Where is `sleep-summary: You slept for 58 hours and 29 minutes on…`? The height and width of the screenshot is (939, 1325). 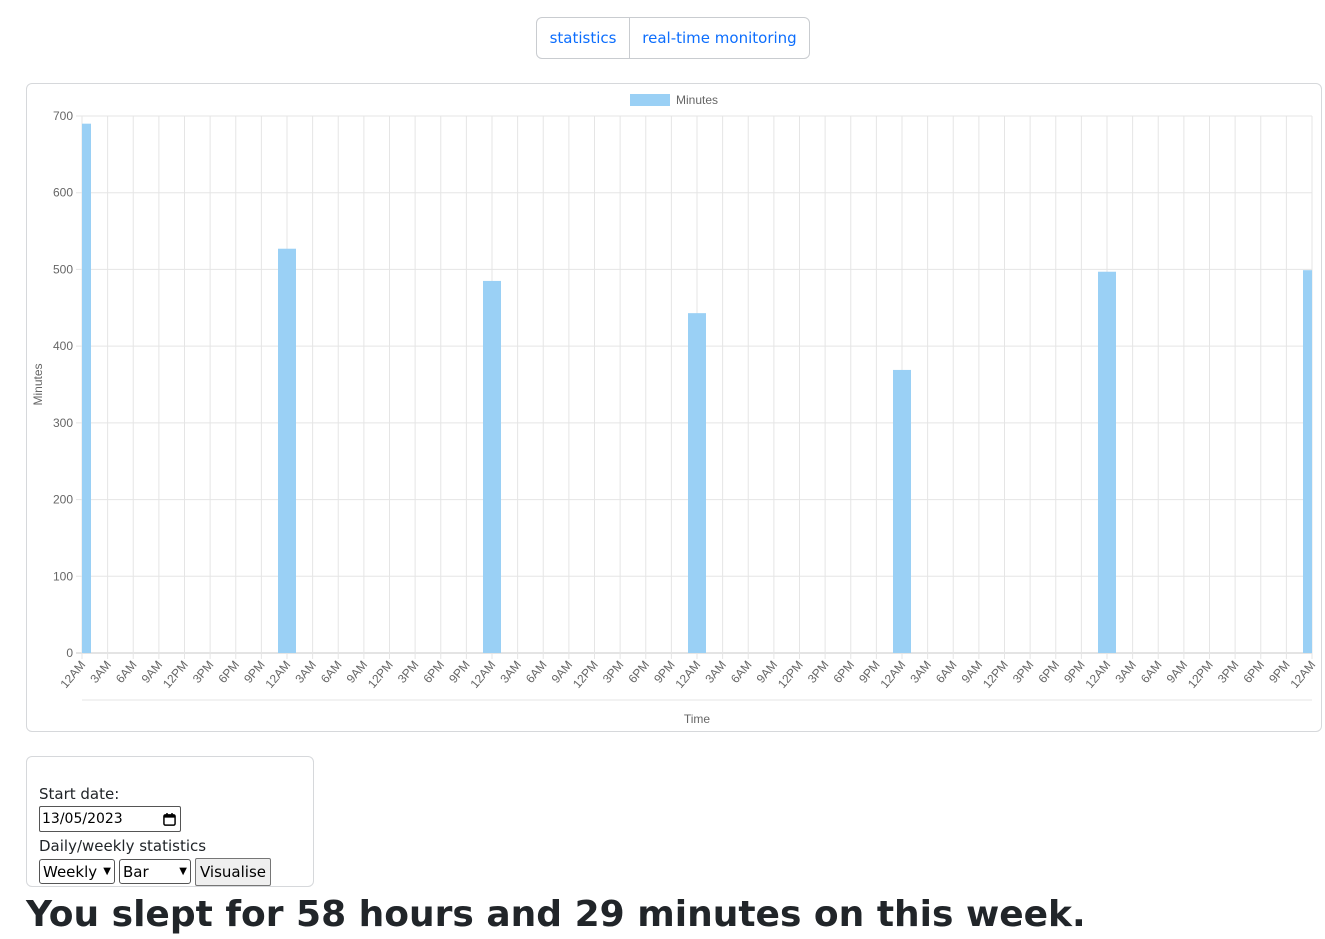 sleep-summary: You slept for 58 hours and 29 minutes on… is located at coordinates (556, 914).